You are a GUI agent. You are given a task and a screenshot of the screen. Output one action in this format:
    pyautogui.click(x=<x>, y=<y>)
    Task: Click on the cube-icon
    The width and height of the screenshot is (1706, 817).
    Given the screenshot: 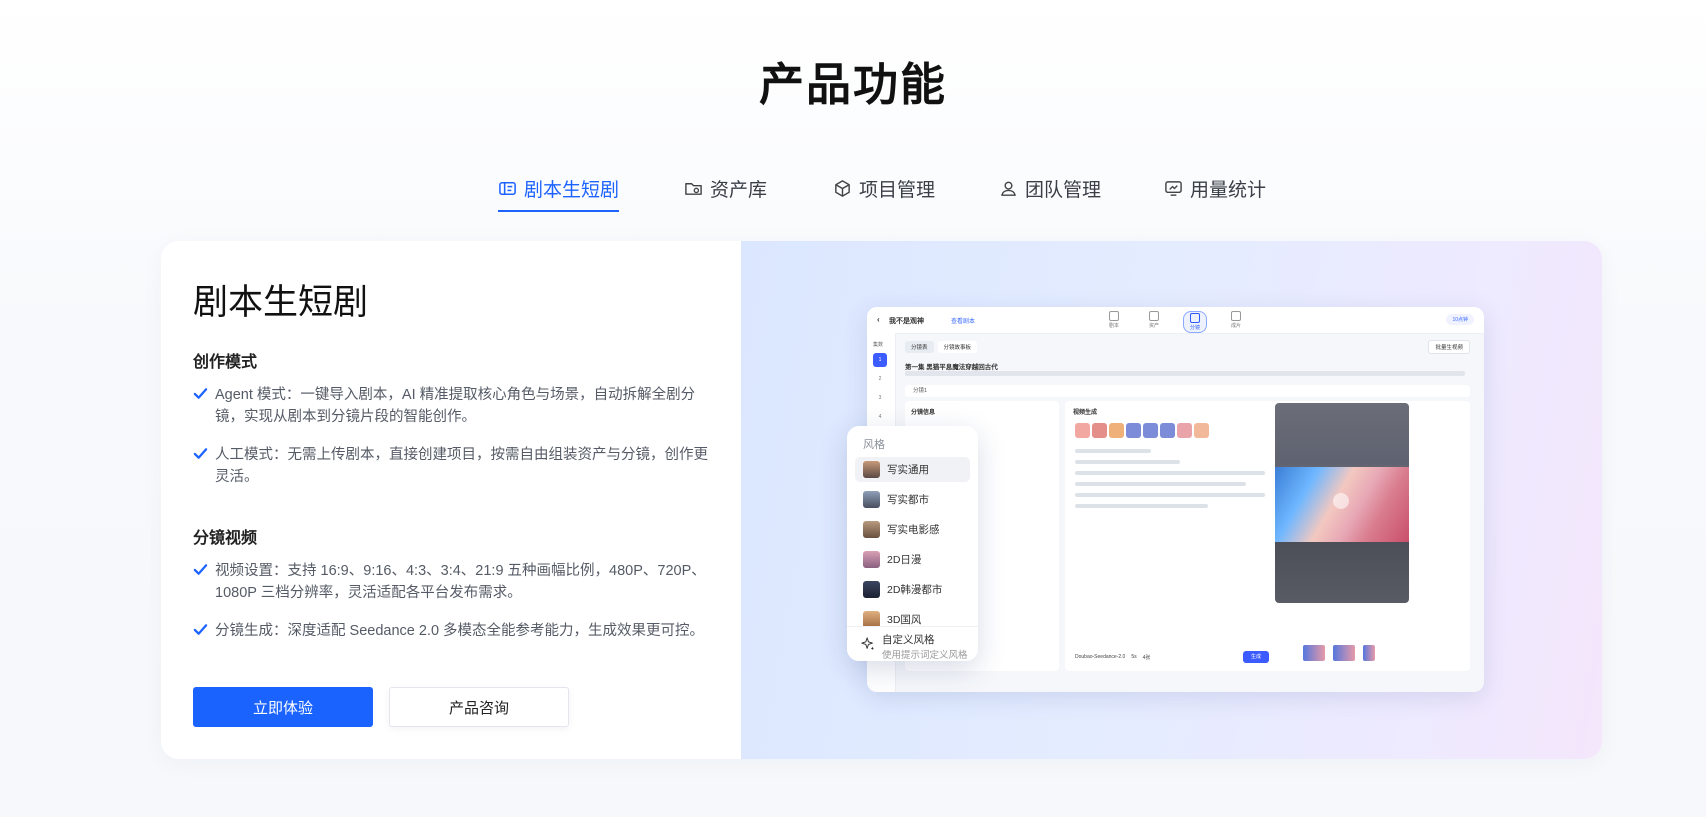 What is the action you would take?
    pyautogui.click(x=842, y=188)
    